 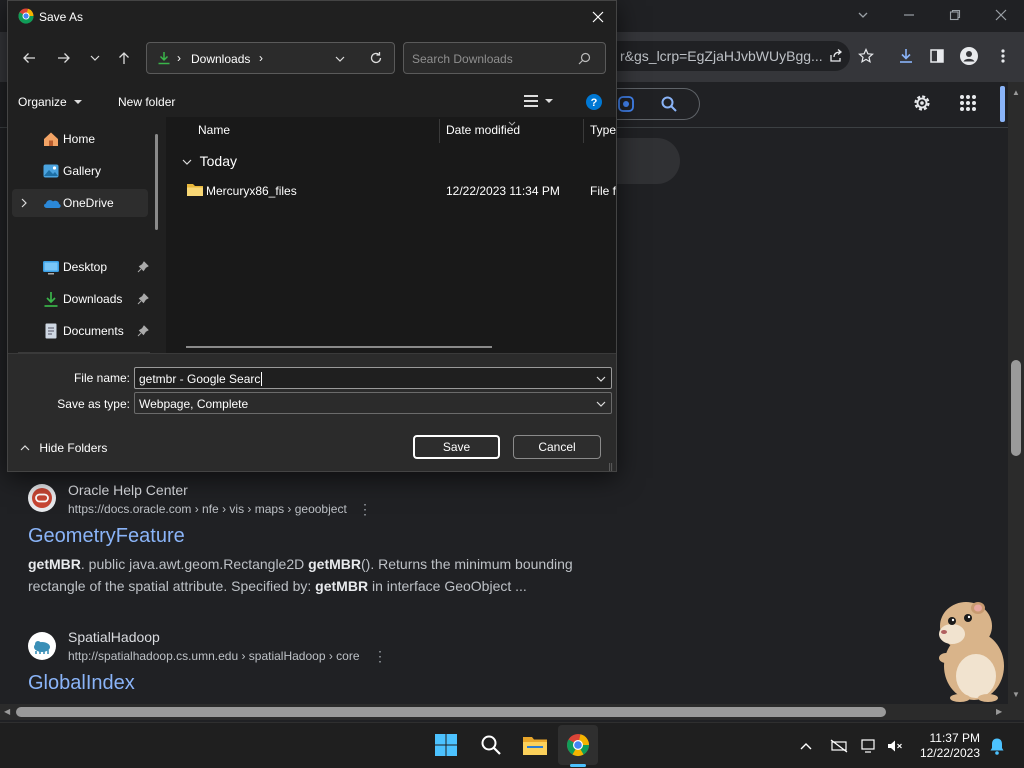 What do you see at coordinates (24, 204) in the screenshot?
I see `expand-chevron-icon` at bounding box center [24, 204].